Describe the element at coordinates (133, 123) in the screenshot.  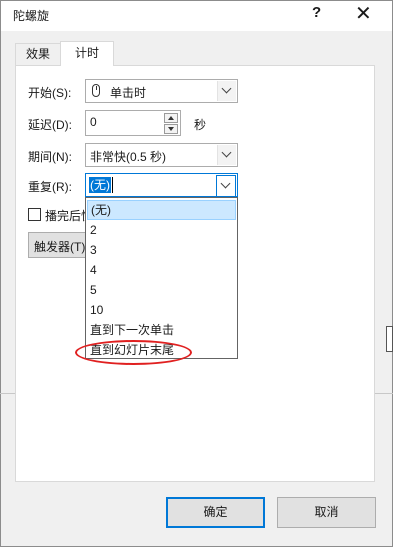
I see `delay-spinner: 0` at that location.